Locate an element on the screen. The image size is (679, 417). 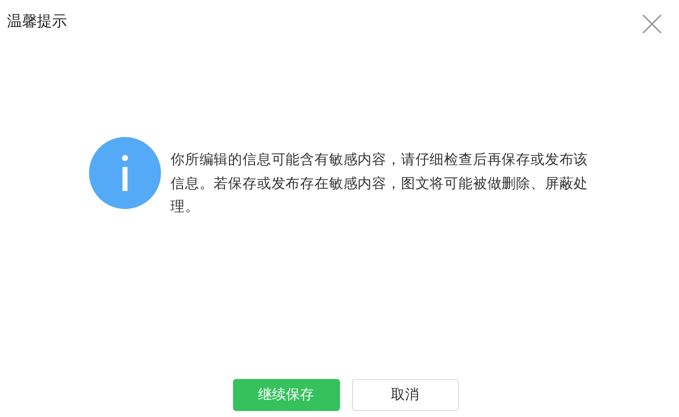
cancel-button: 取消 is located at coordinates (405, 395).